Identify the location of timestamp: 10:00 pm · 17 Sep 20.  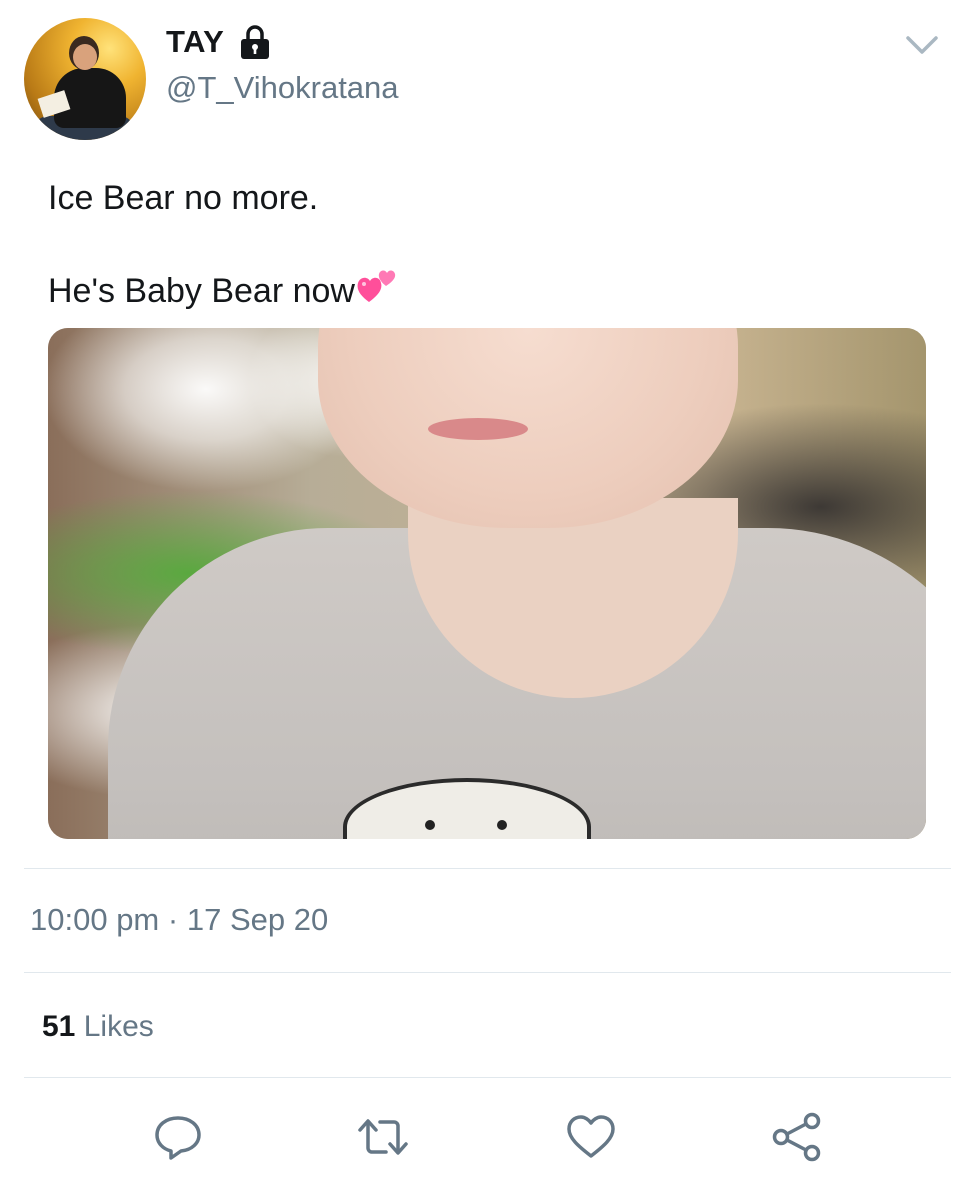
(179, 920).